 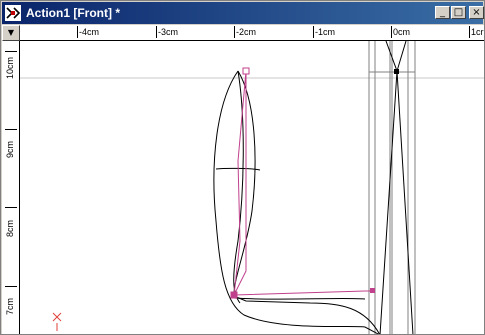 I want to click on minimize-icon: _, so click(x=442, y=12).